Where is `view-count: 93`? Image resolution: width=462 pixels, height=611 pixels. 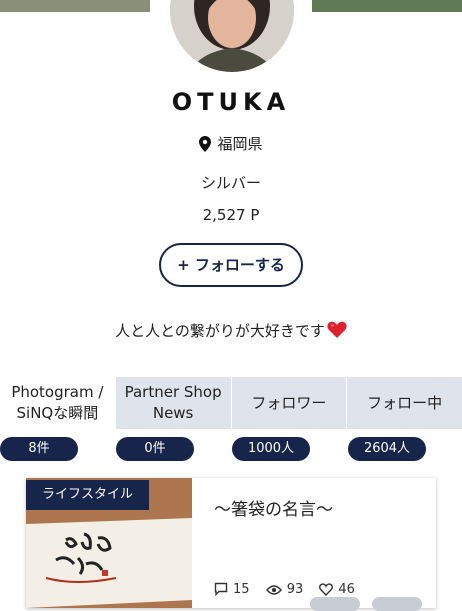
view-count: 93 is located at coordinates (284, 589).